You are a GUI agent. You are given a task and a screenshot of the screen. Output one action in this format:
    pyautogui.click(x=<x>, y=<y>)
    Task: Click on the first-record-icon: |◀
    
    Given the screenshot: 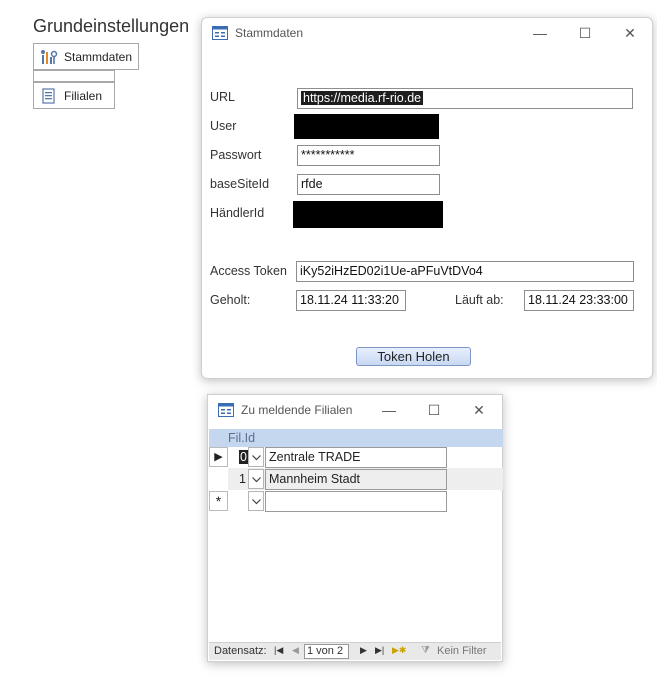 What is the action you would take?
    pyautogui.click(x=278, y=650)
    